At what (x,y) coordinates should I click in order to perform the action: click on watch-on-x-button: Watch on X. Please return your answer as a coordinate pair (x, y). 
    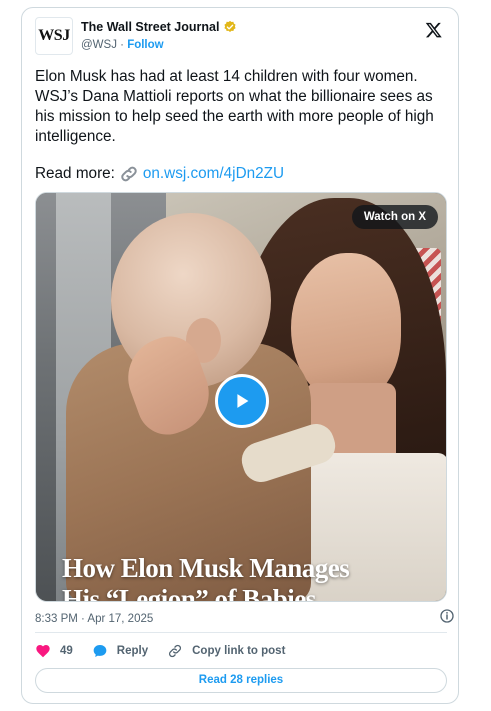
    Looking at the image, I should click on (394, 217).